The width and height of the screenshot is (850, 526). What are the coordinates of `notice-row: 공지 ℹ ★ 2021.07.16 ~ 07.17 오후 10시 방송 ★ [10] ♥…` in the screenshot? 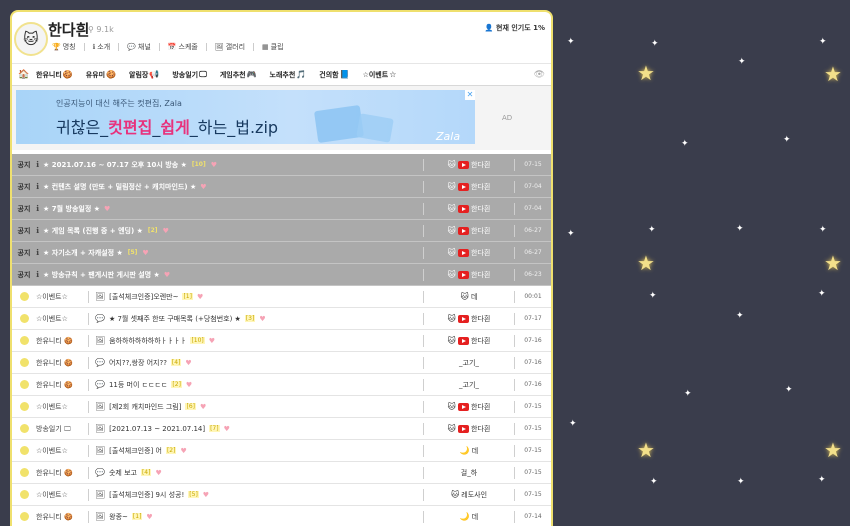 It's located at (281, 165).